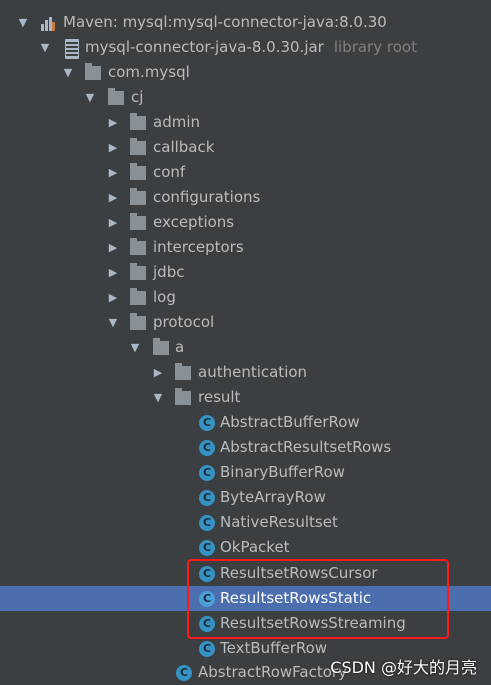  Describe the element at coordinates (180, 347) in the screenshot. I see `tree-label: a` at that location.